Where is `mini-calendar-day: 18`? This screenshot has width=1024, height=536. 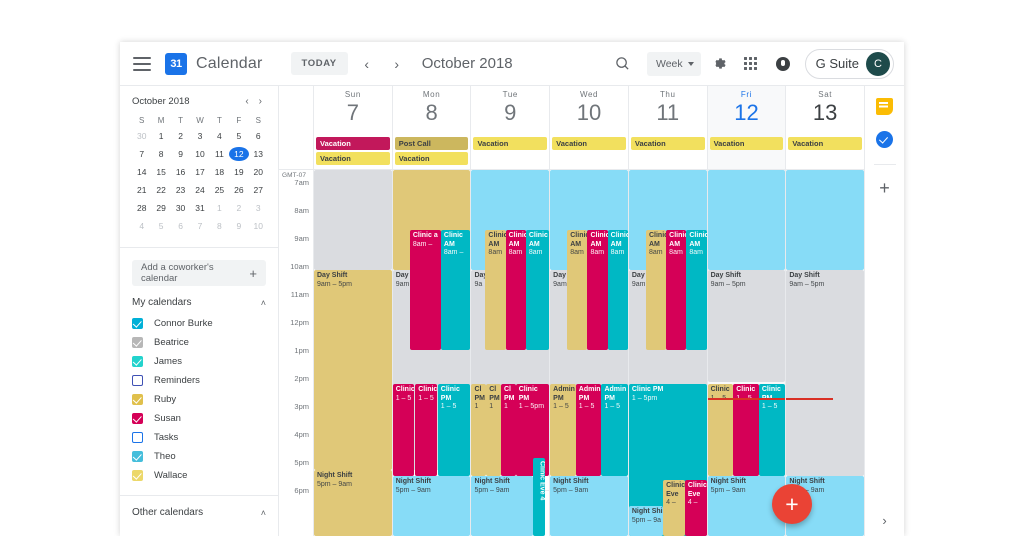 mini-calendar-day: 18 is located at coordinates (219, 172).